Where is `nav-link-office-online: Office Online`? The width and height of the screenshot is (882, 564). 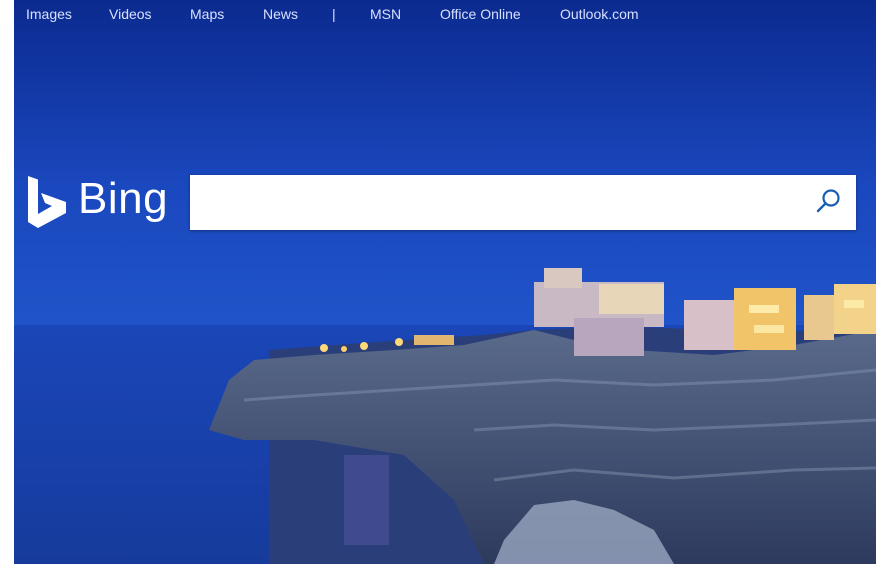 nav-link-office-online: Office Online is located at coordinates (480, 14).